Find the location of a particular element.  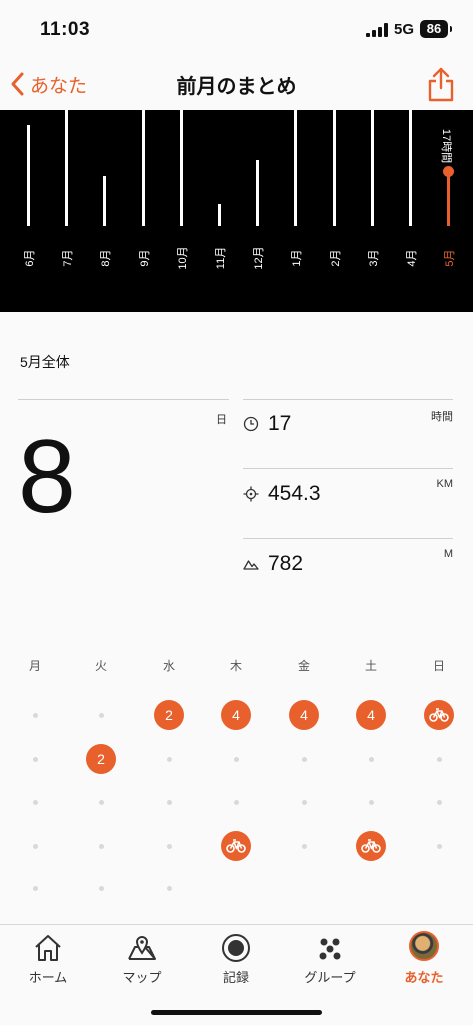

weekday-label: 土 is located at coordinates (370, 666).